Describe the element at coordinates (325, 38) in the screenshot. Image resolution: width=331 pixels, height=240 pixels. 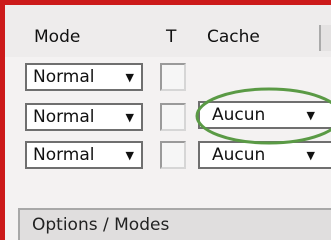
I see `header-column-divider` at that location.